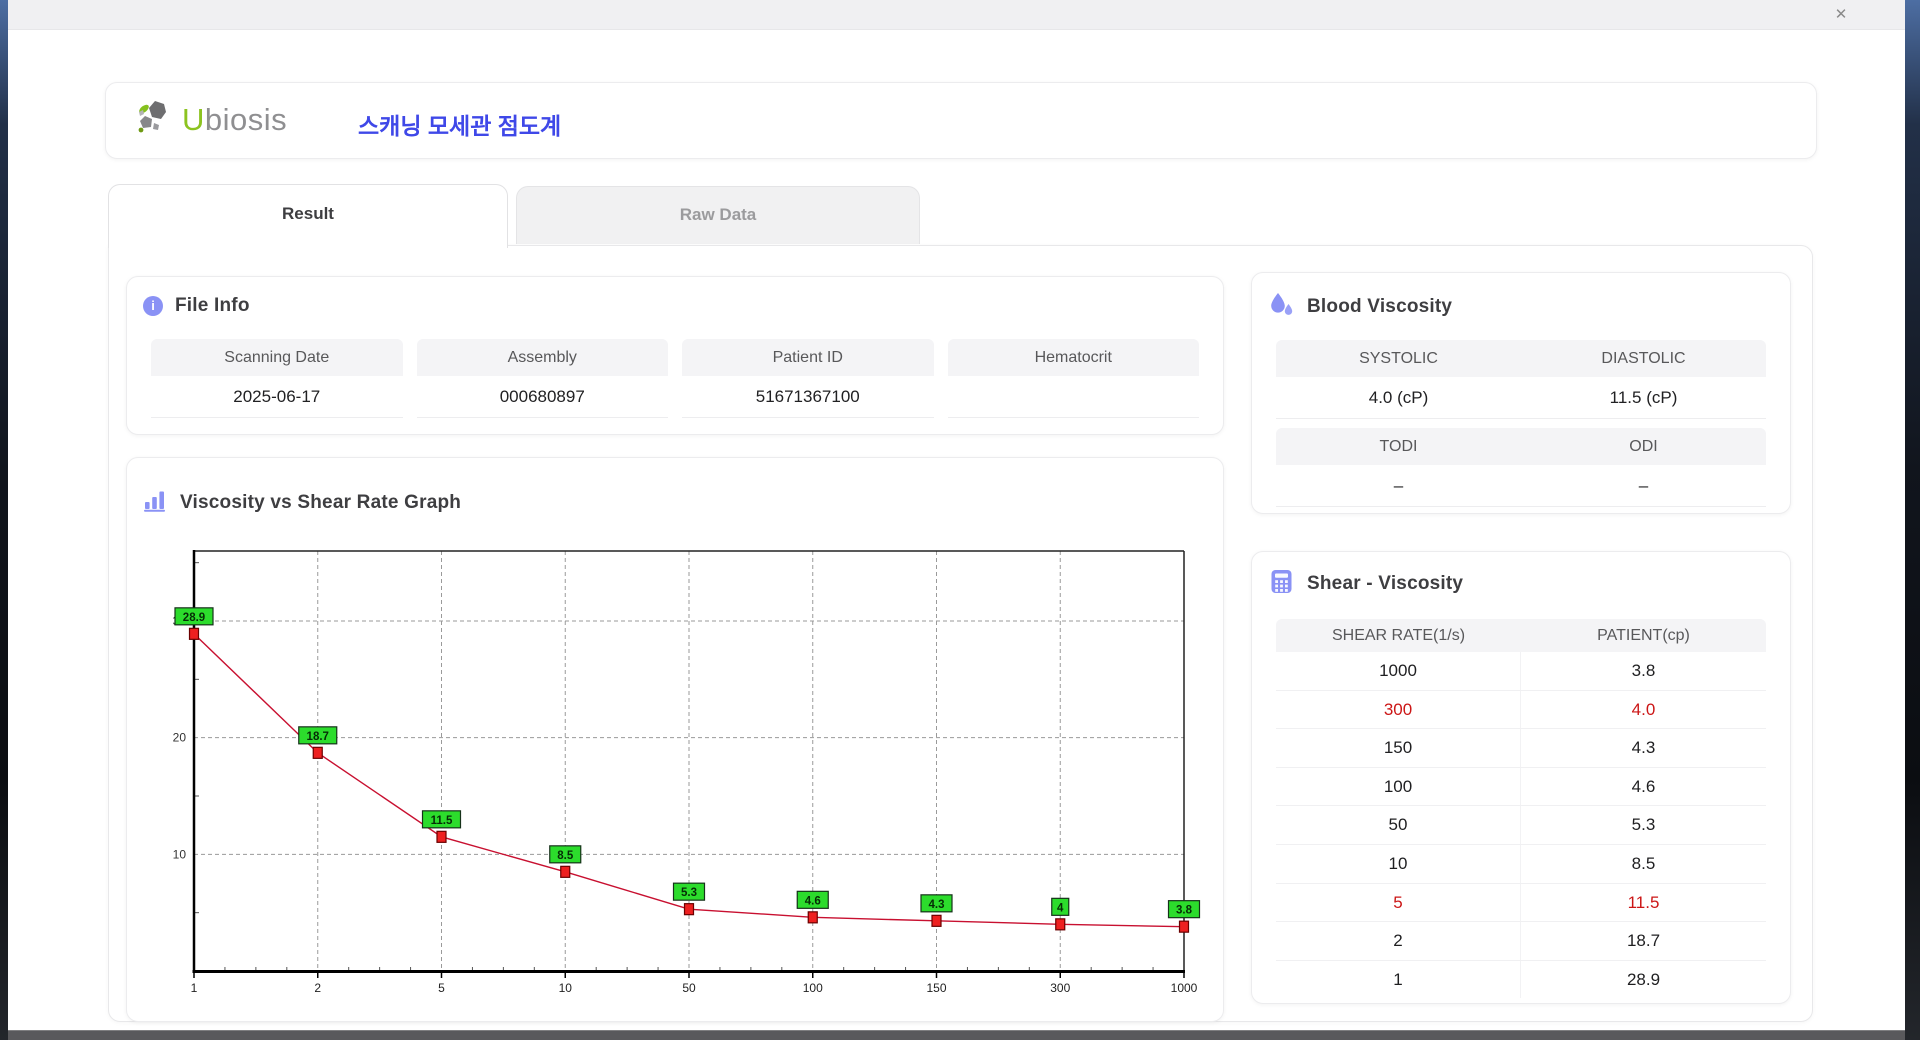  What do you see at coordinates (1643, 786) in the screenshot?
I see `patient-viscosity-cell: 4.6` at bounding box center [1643, 786].